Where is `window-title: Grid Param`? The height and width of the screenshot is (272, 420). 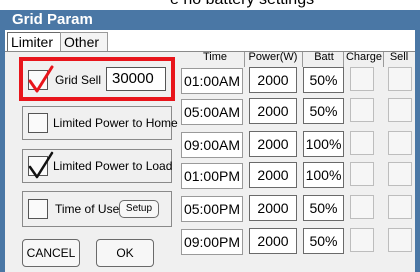 window-title: Grid Param is located at coordinates (52, 19).